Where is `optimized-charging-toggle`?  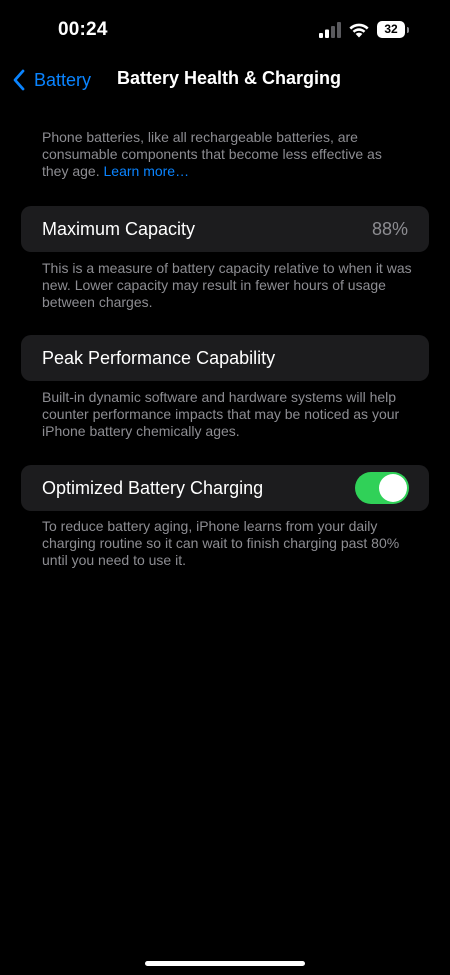 optimized-charging-toggle is located at coordinates (382, 488).